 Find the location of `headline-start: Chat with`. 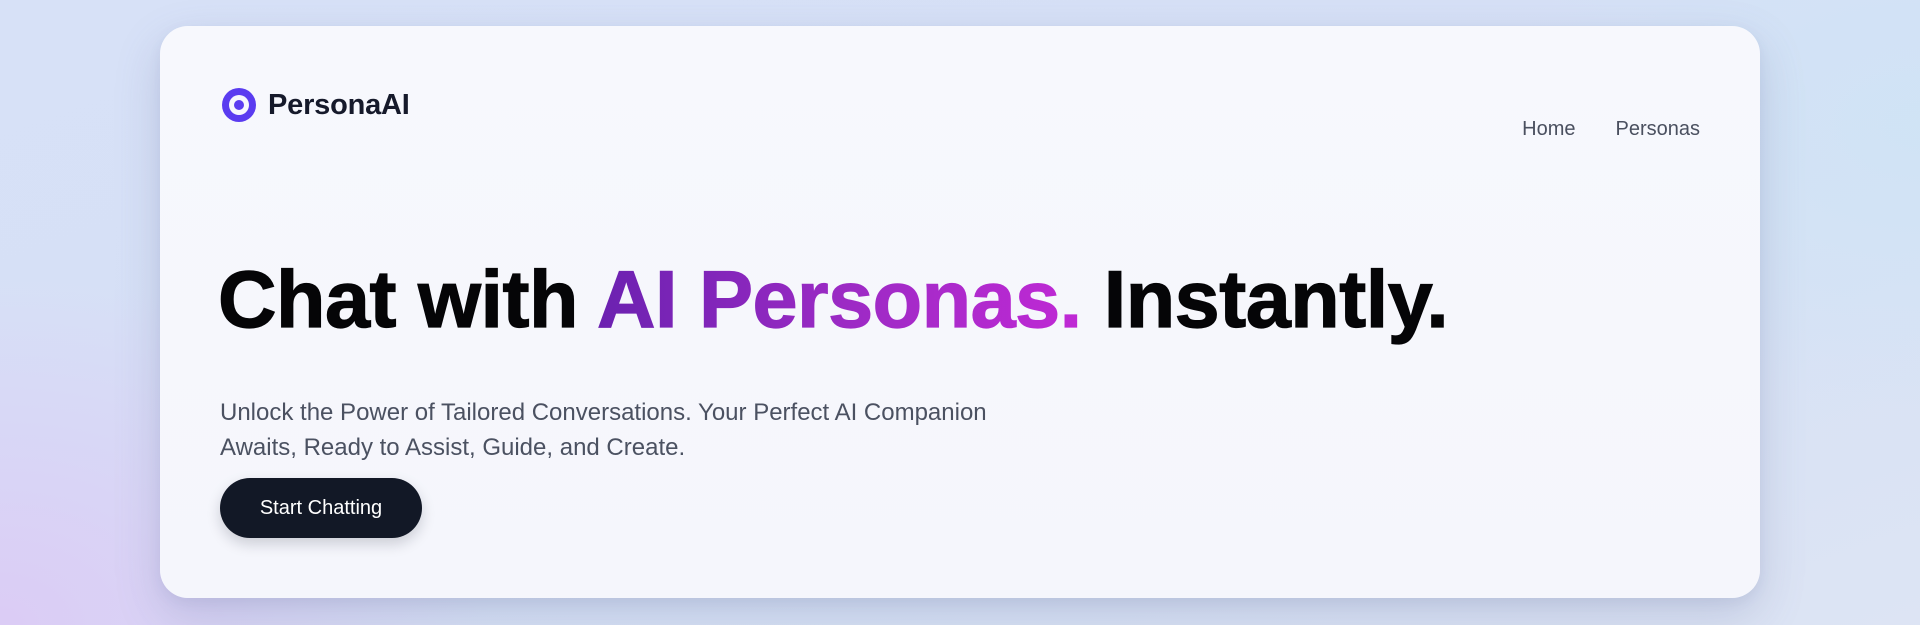

headline-start: Chat with is located at coordinates (407, 299).